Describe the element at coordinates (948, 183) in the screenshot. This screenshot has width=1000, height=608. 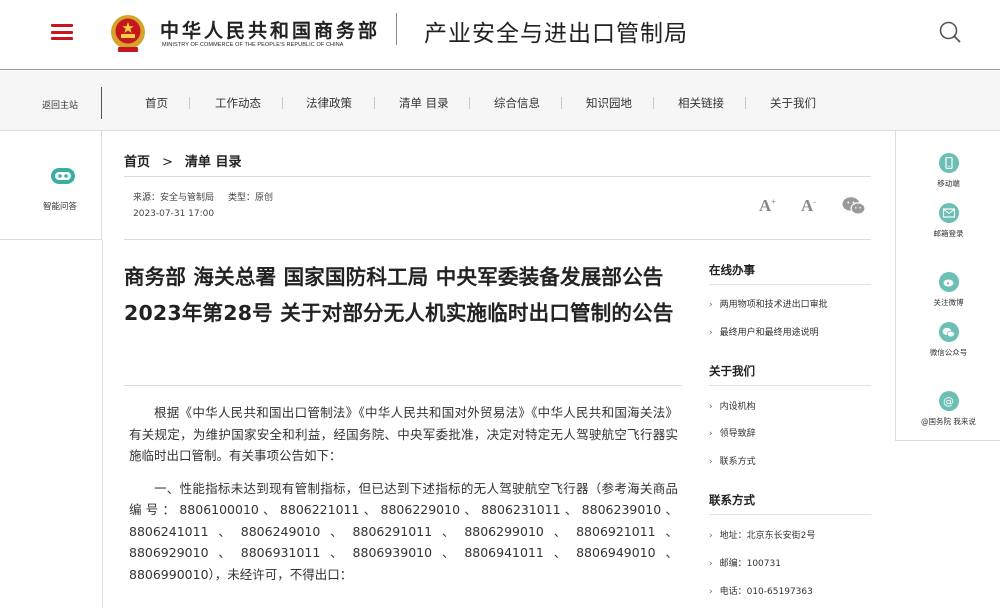
I see `mobile-label: 移动端` at that location.